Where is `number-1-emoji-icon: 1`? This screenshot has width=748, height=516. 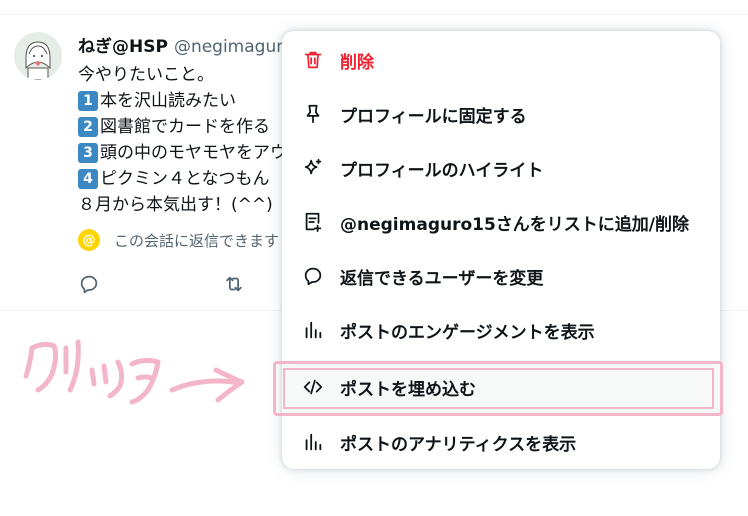
number-1-emoji-icon: 1 is located at coordinates (88, 101).